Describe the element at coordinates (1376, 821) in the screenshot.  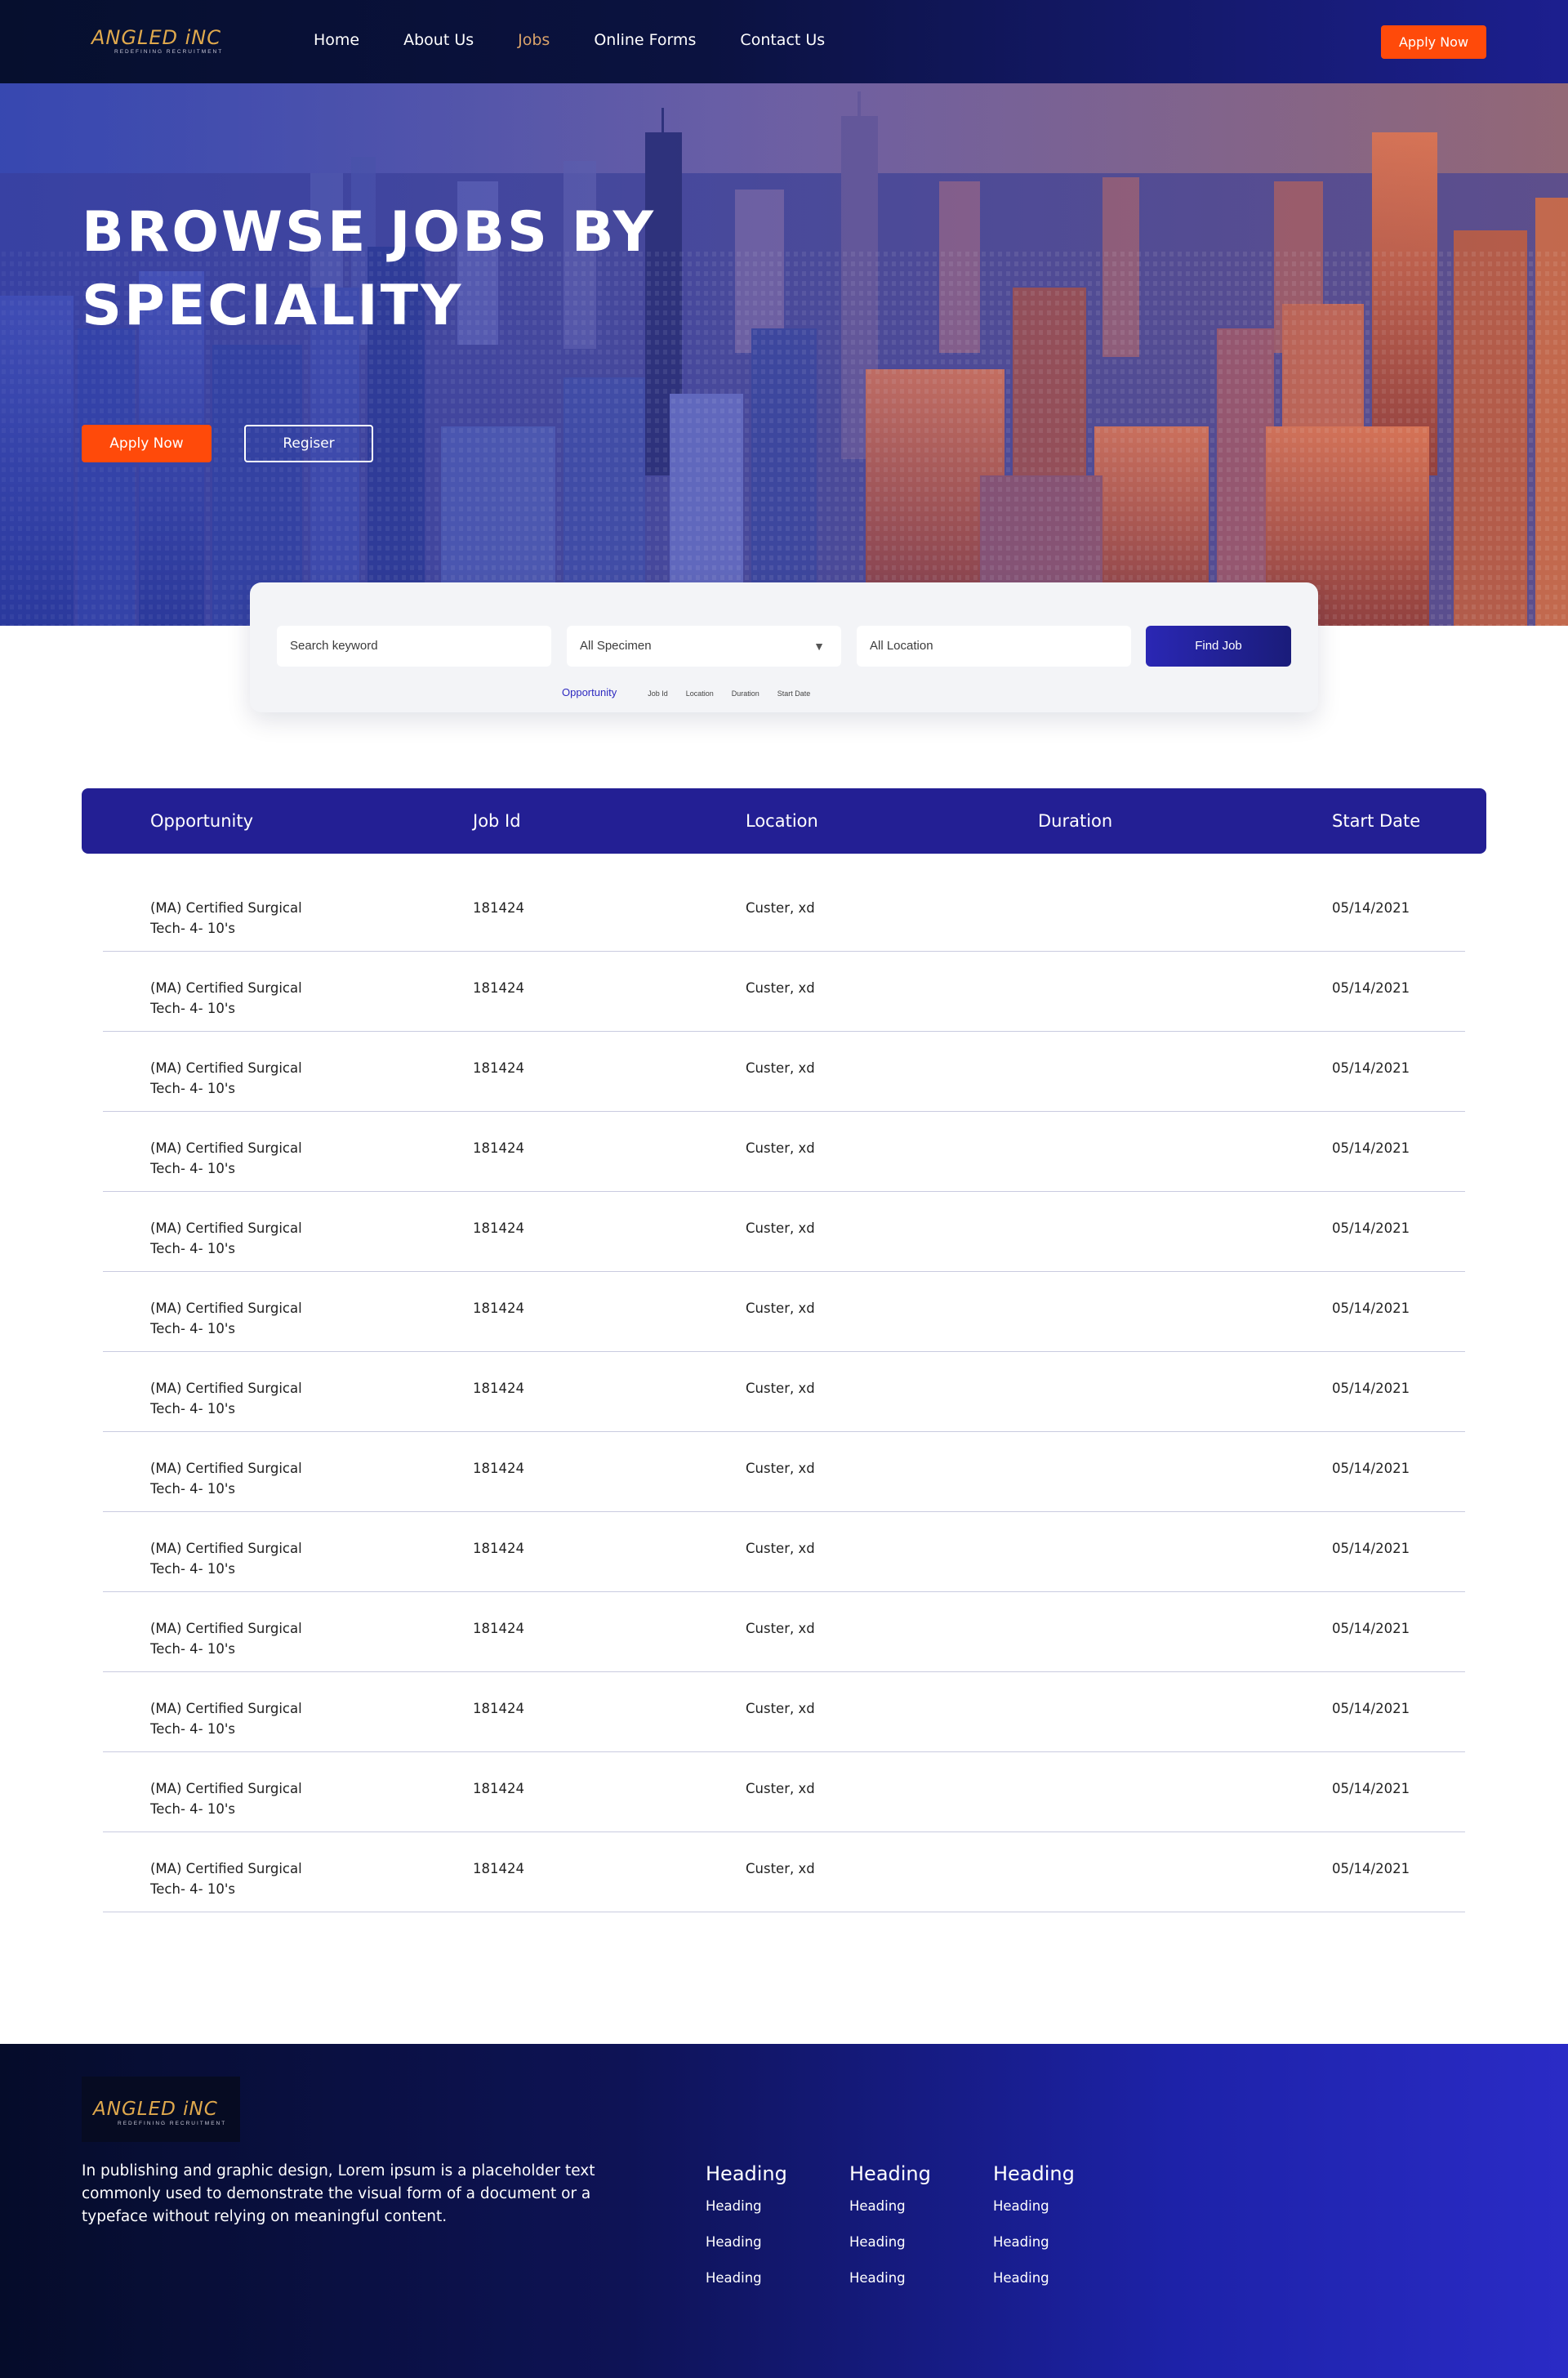
I see `column-header-start-date: Start Date` at that location.